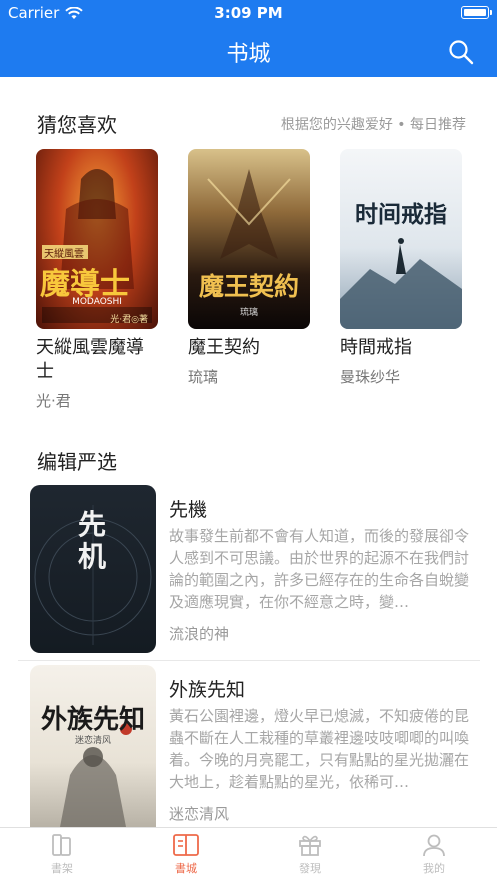 The height and width of the screenshot is (883, 497). Describe the element at coordinates (248, 54) in the screenshot. I see `page-title: 书城` at that location.